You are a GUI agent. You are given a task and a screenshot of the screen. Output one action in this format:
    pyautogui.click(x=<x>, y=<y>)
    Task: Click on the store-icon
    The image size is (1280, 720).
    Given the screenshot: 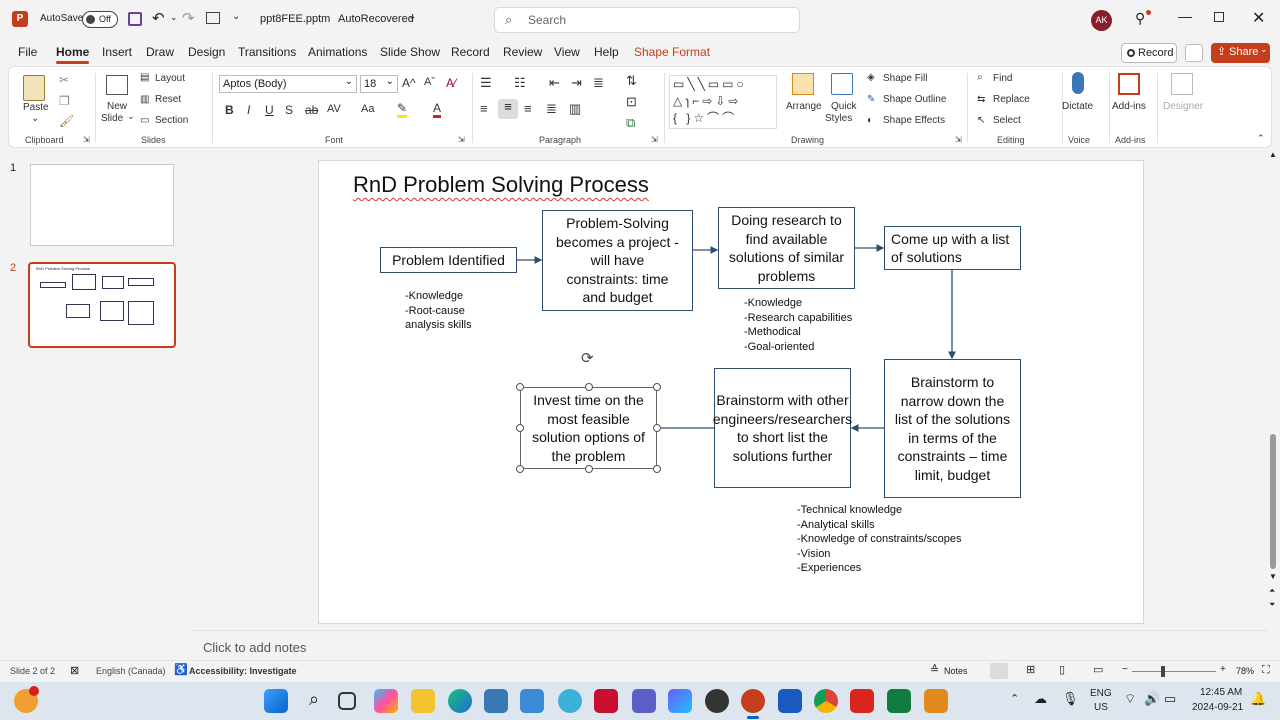 What is the action you would take?
    pyautogui.click(x=496, y=701)
    